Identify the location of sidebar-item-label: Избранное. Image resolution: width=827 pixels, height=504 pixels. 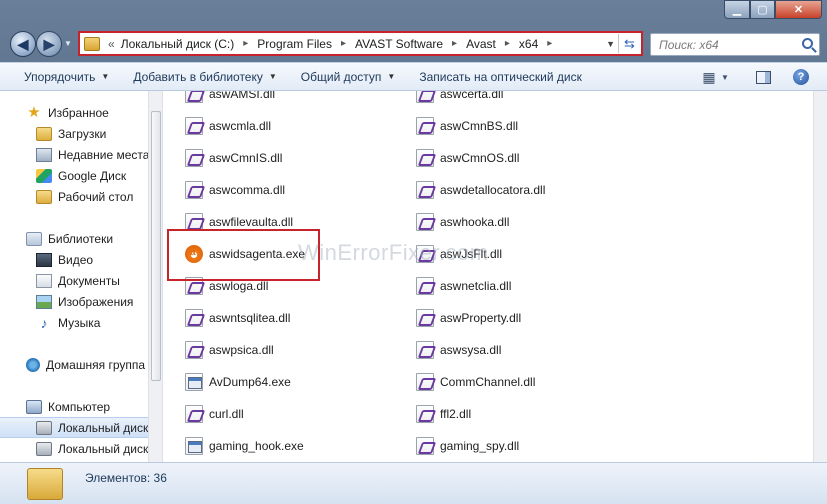
(78, 112).